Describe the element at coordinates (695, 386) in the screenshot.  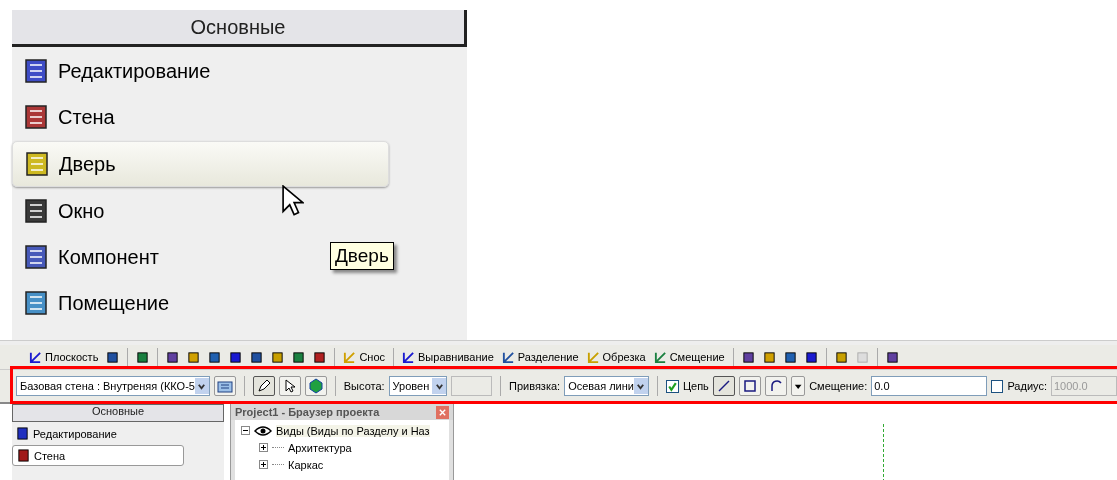
I see `chain-label: Цепь` at that location.